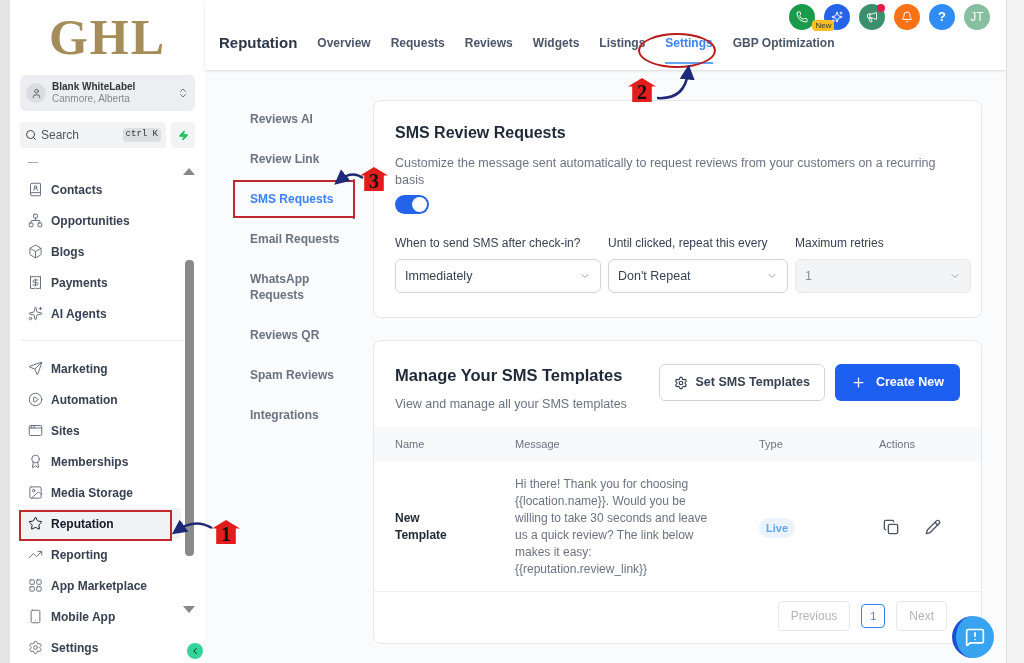  I want to click on chat-button, so click(973, 637).